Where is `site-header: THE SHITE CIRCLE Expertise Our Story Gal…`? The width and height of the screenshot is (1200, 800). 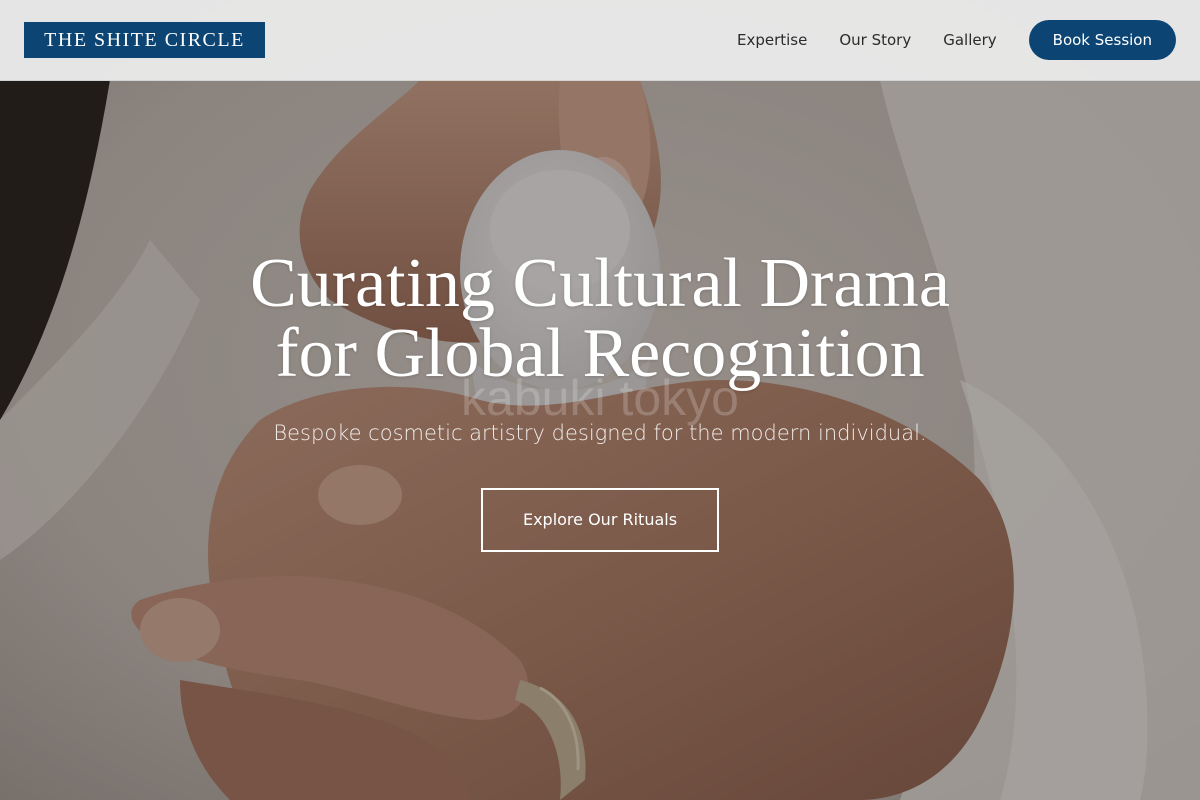 site-header: THE SHITE CIRCLE Expertise Our Story Gal… is located at coordinates (600, 40).